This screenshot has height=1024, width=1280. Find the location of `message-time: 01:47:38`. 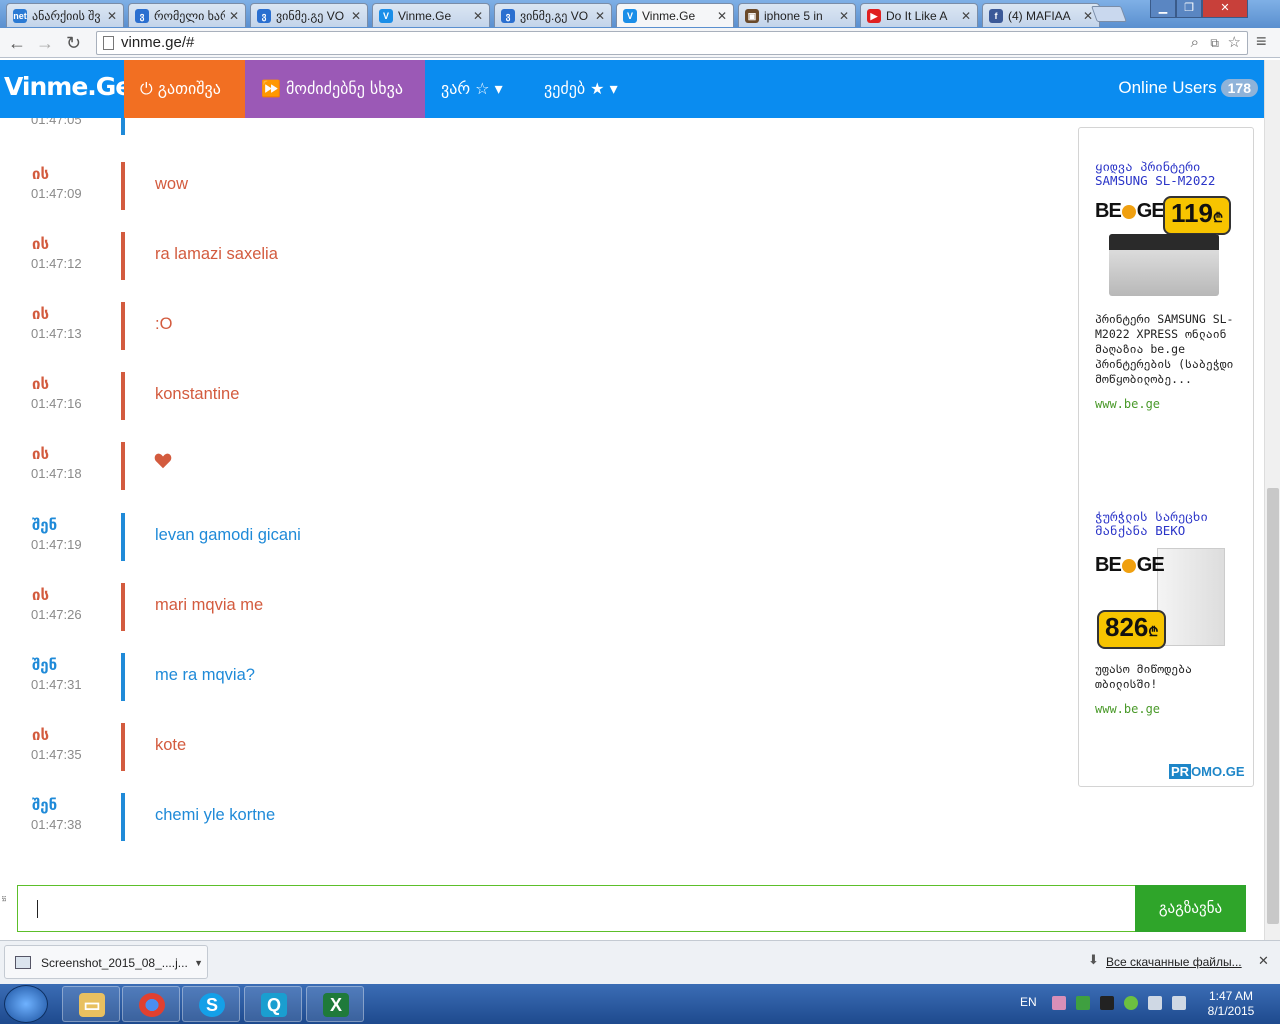

message-time: 01:47:38 is located at coordinates (56, 824).